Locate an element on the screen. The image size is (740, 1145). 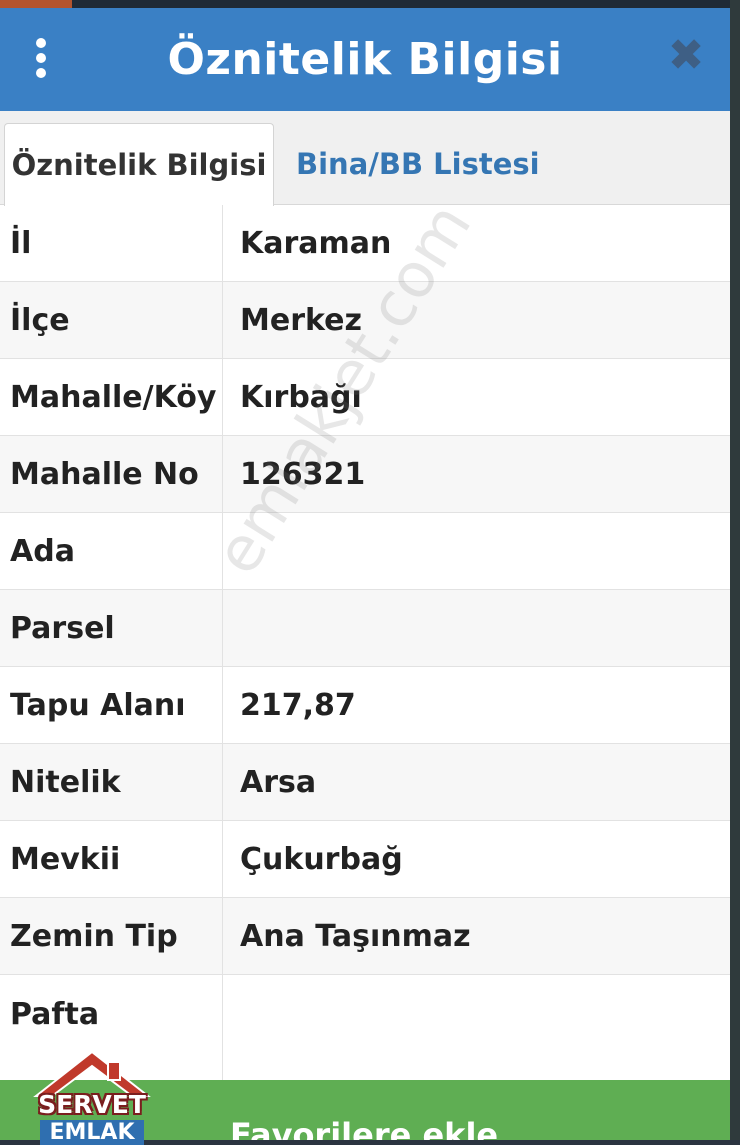
vertical-dots-icon is located at coordinates (41, 58).